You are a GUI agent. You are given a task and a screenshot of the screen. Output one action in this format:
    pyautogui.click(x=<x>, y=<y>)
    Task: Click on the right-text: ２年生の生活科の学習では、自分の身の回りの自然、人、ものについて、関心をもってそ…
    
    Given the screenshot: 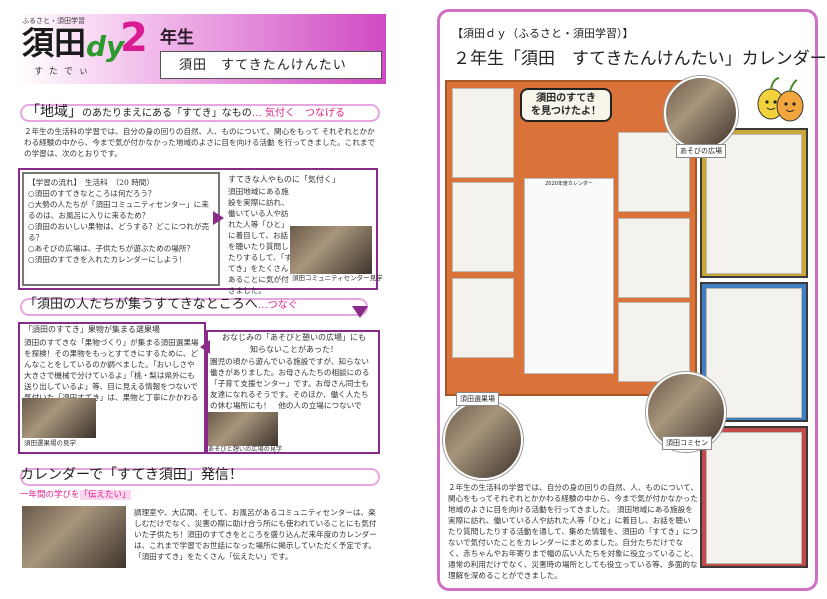 What is the action you would take?
    pyautogui.click(x=573, y=531)
    